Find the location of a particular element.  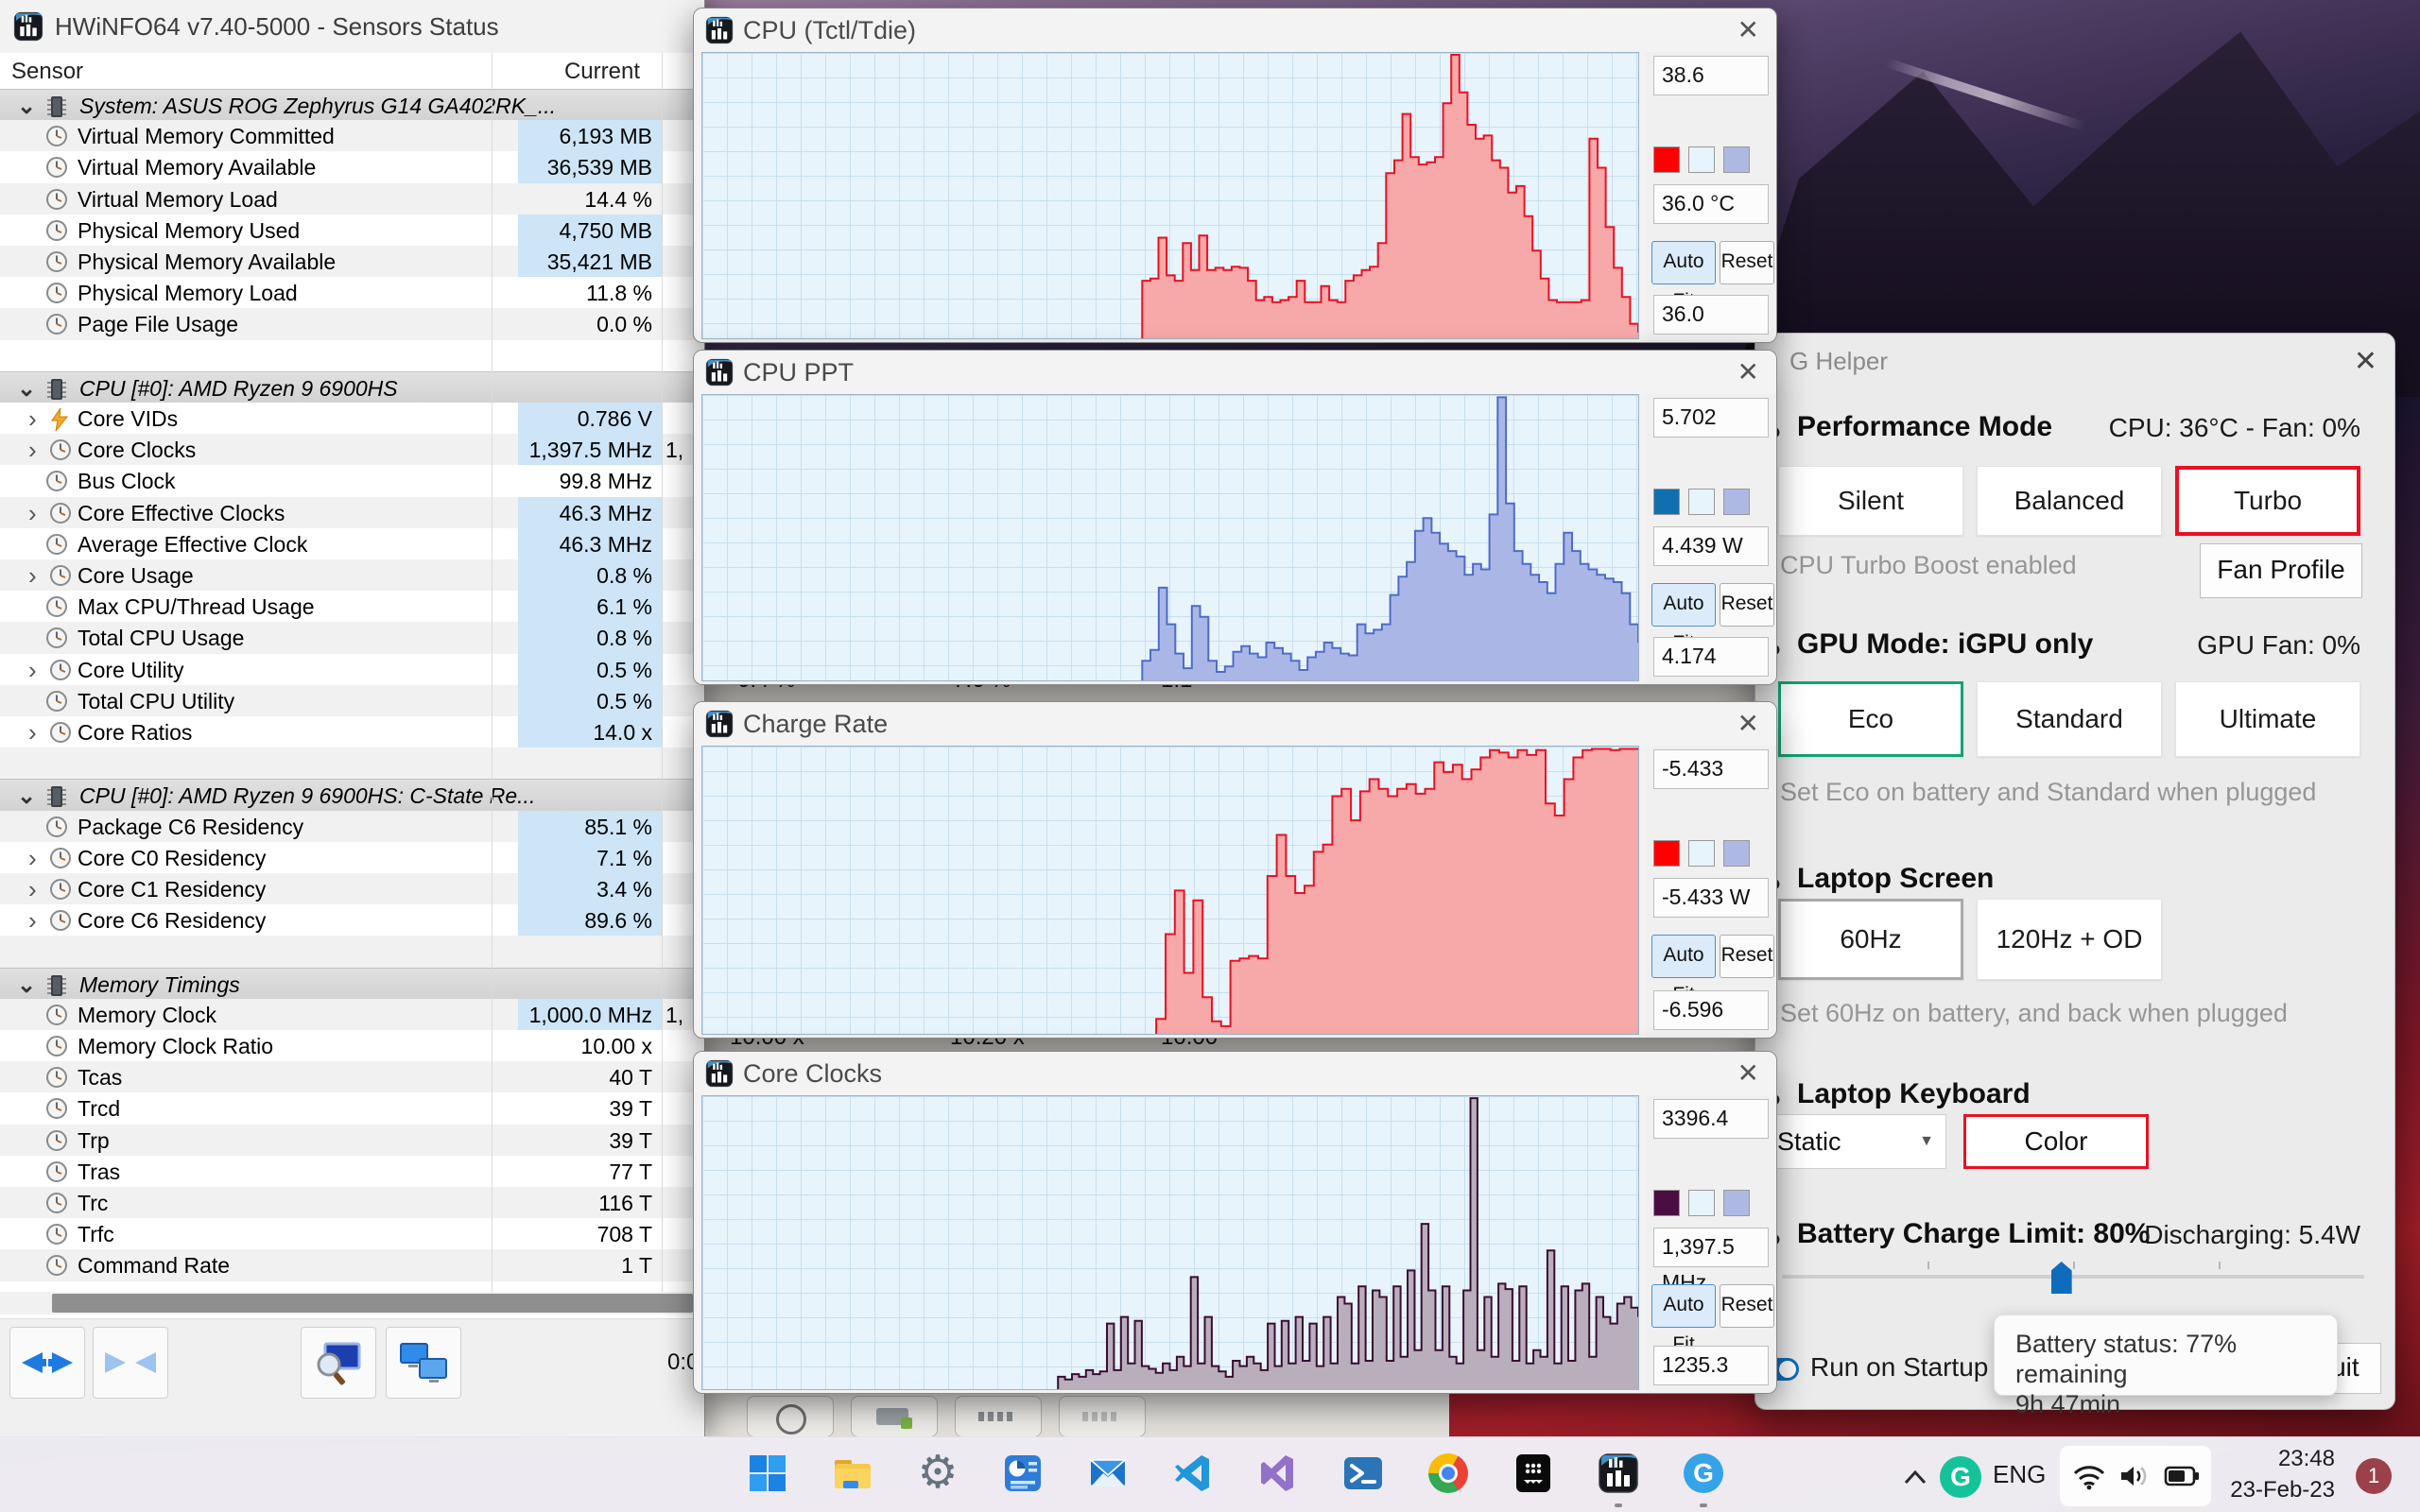

sensor-row: › Core Ratios 14.0 x is located at coordinates (352, 732).